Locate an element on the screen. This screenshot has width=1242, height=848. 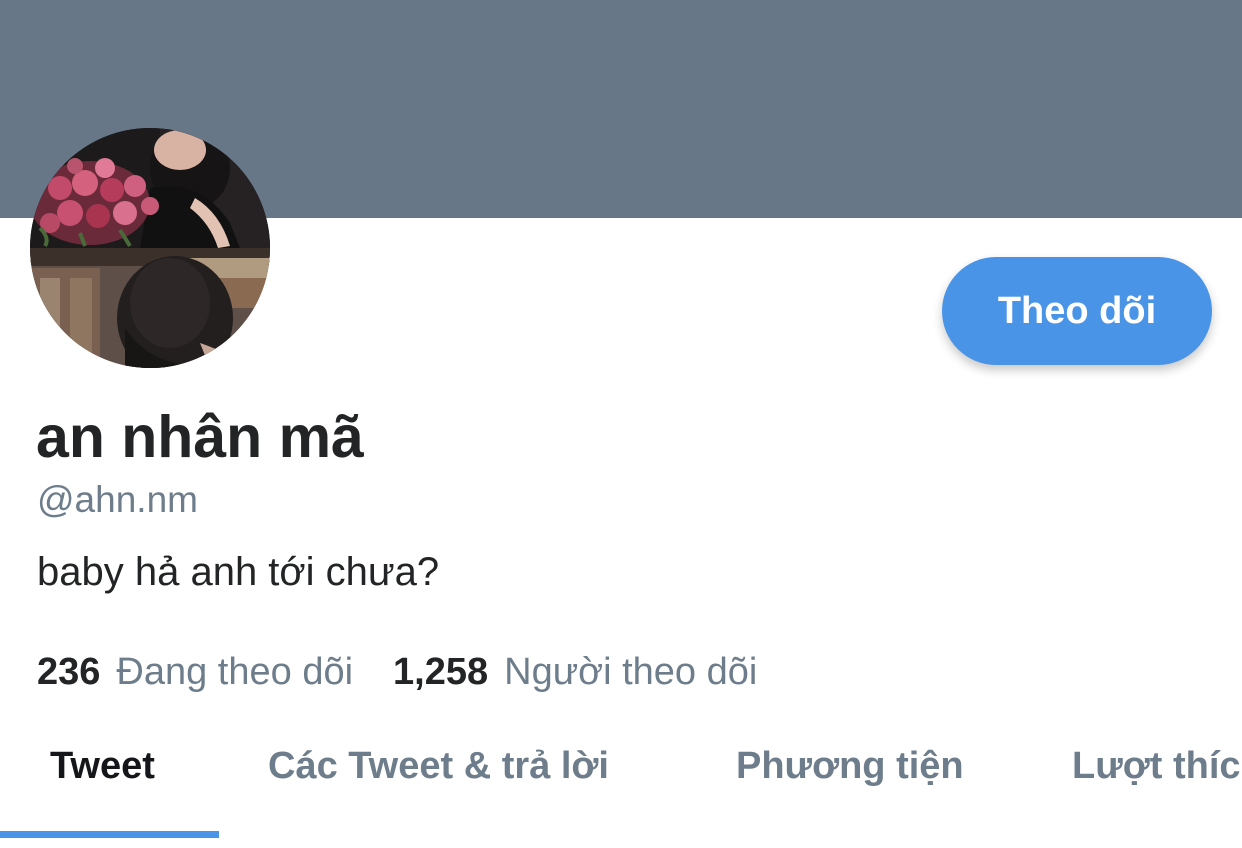
tab-tweets: Tweet is located at coordinates (102, 766).